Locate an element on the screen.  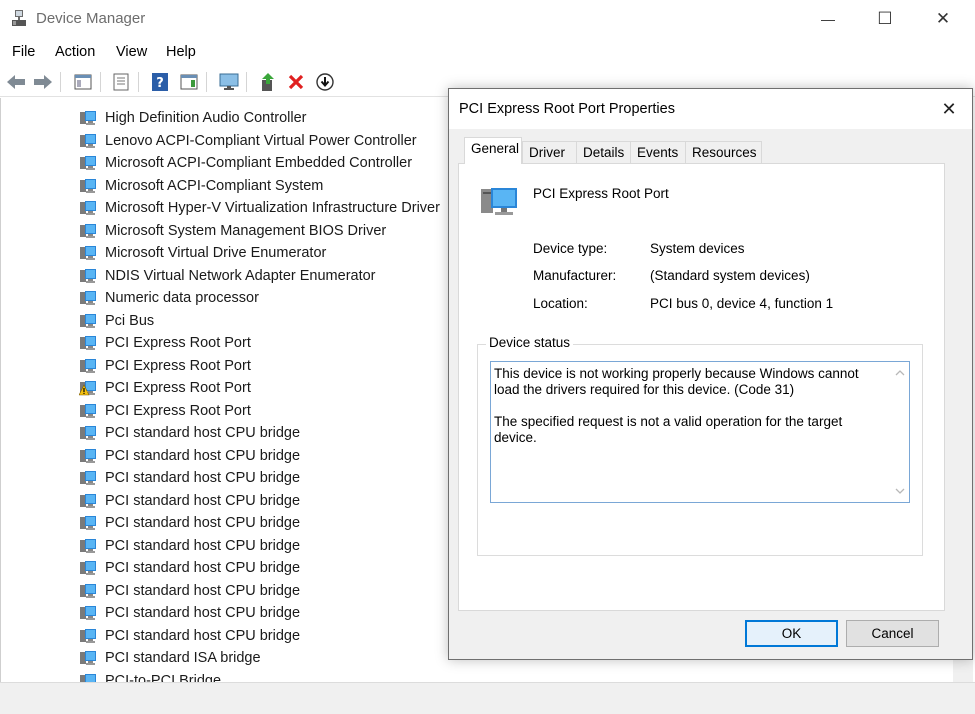
tab-events: Events is located at coordinates (658, 152).